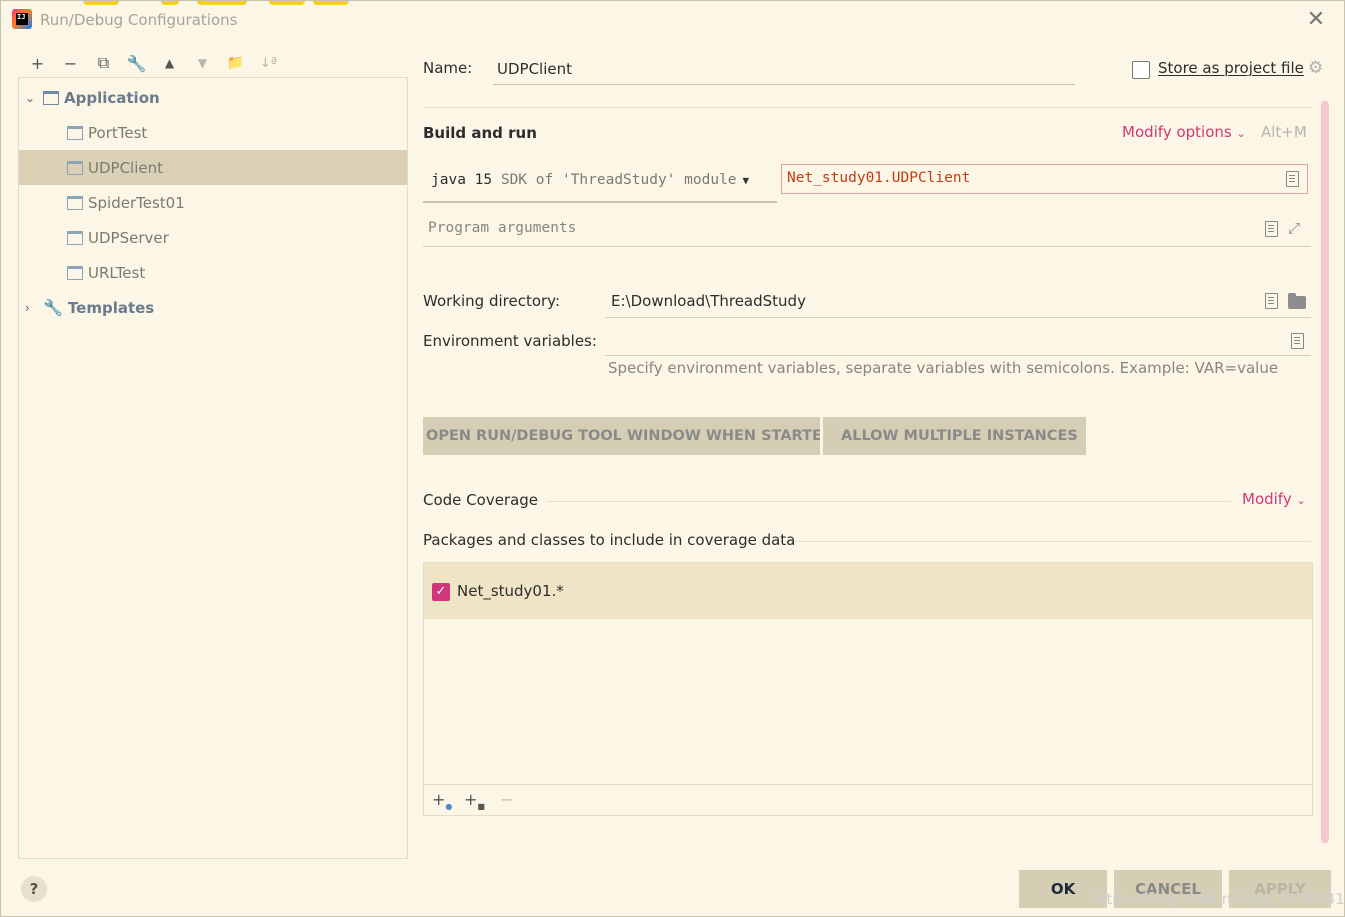  Describe the element at coordinates (34, 889) in the screenshot. I see `help-button: ?` at that location.